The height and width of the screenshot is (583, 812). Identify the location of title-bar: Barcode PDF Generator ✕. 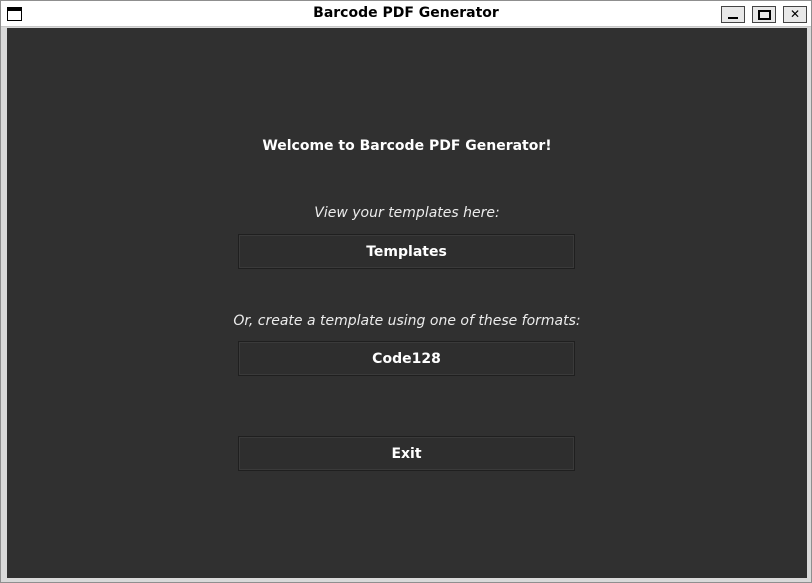
(406, 14).